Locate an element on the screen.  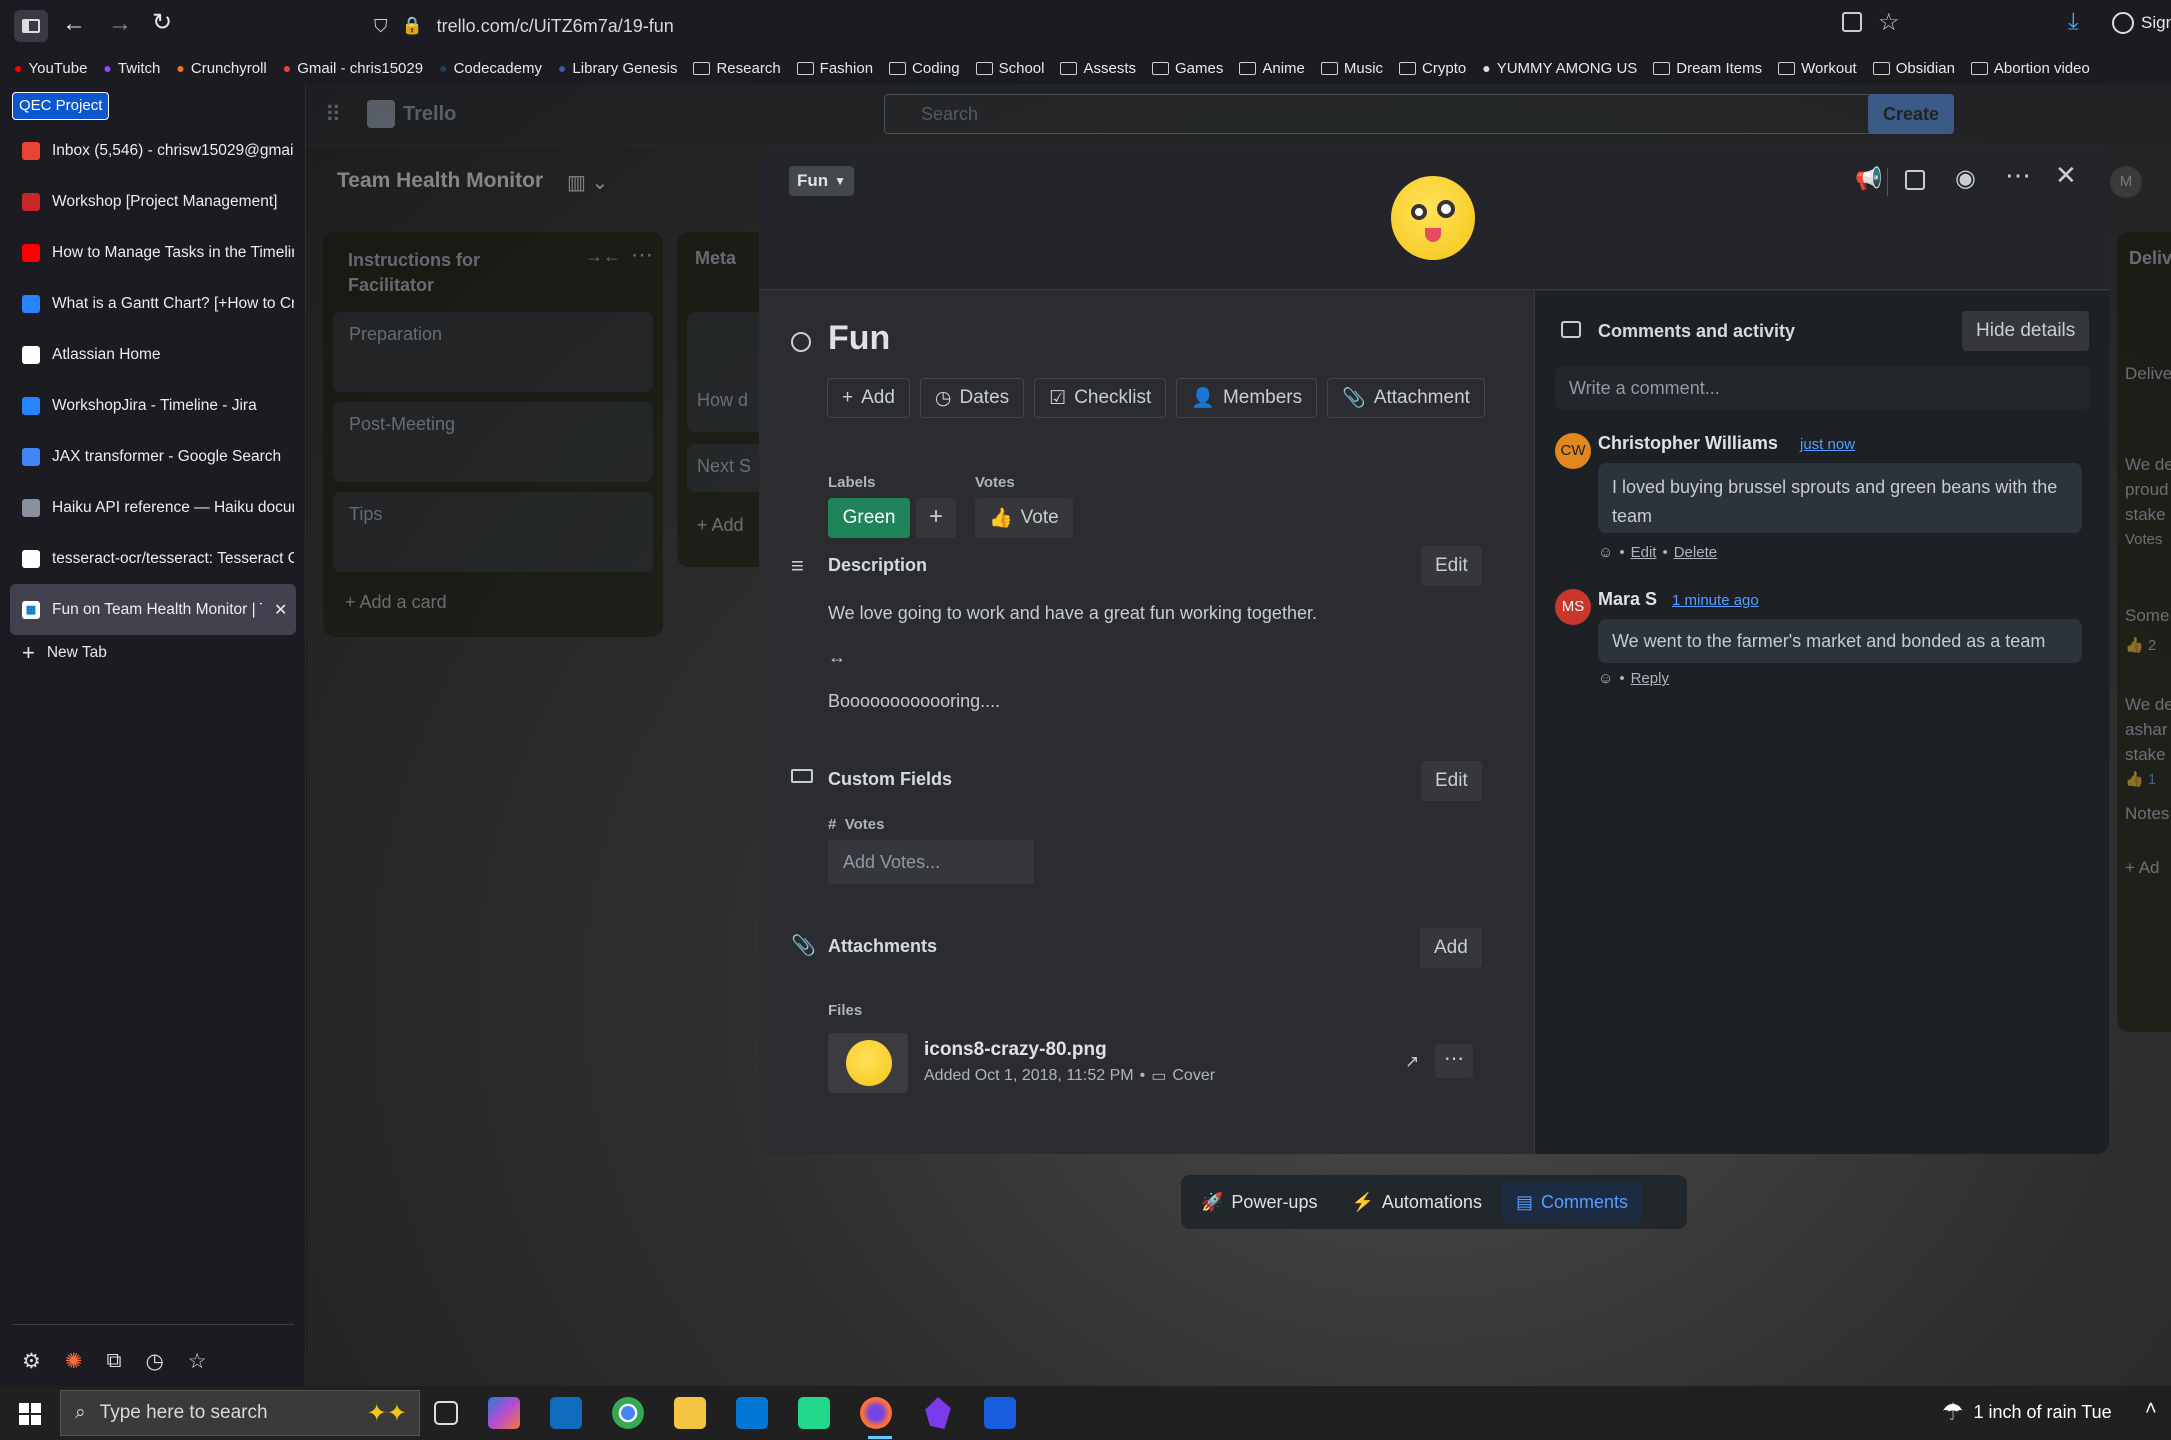
card-menu-icon: ⋯ is located at coordinates (2018, 175).